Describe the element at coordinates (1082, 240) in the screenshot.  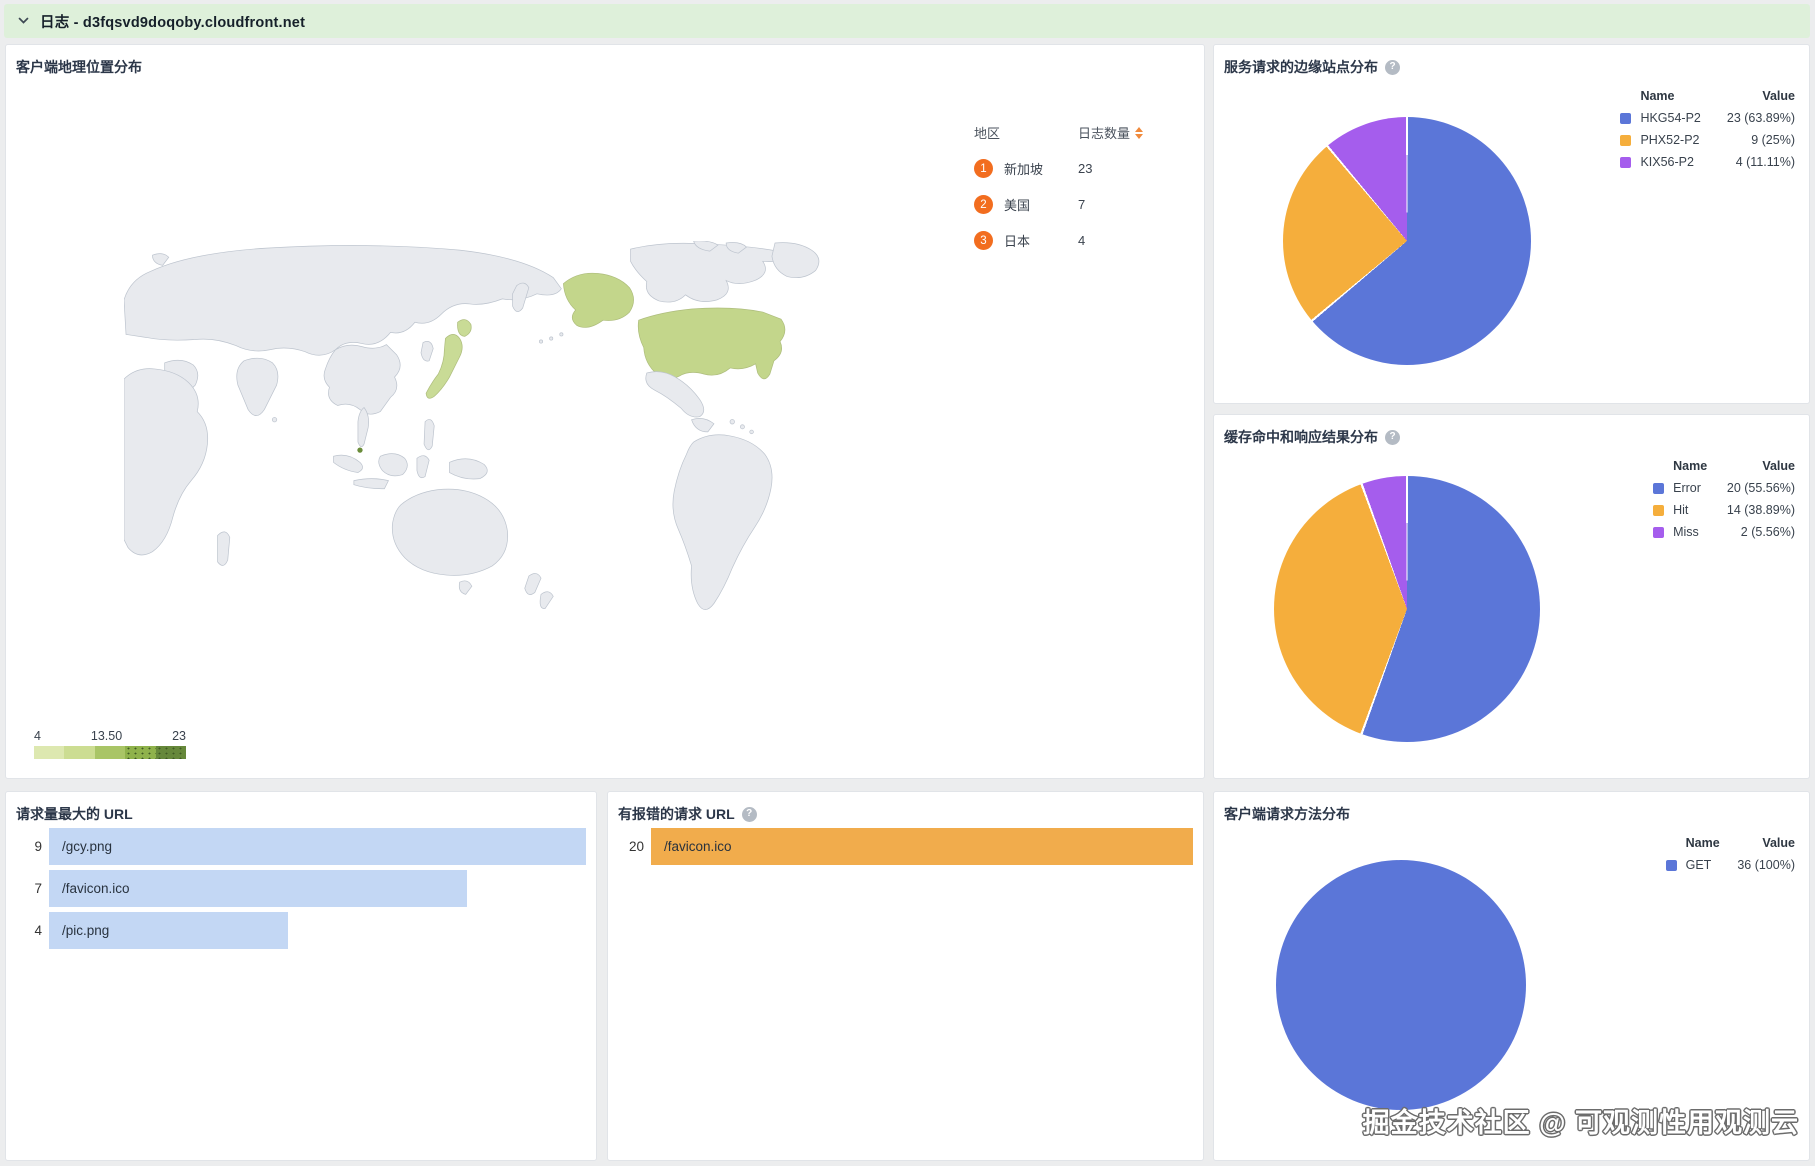
I see `region-count: 4` at that location.